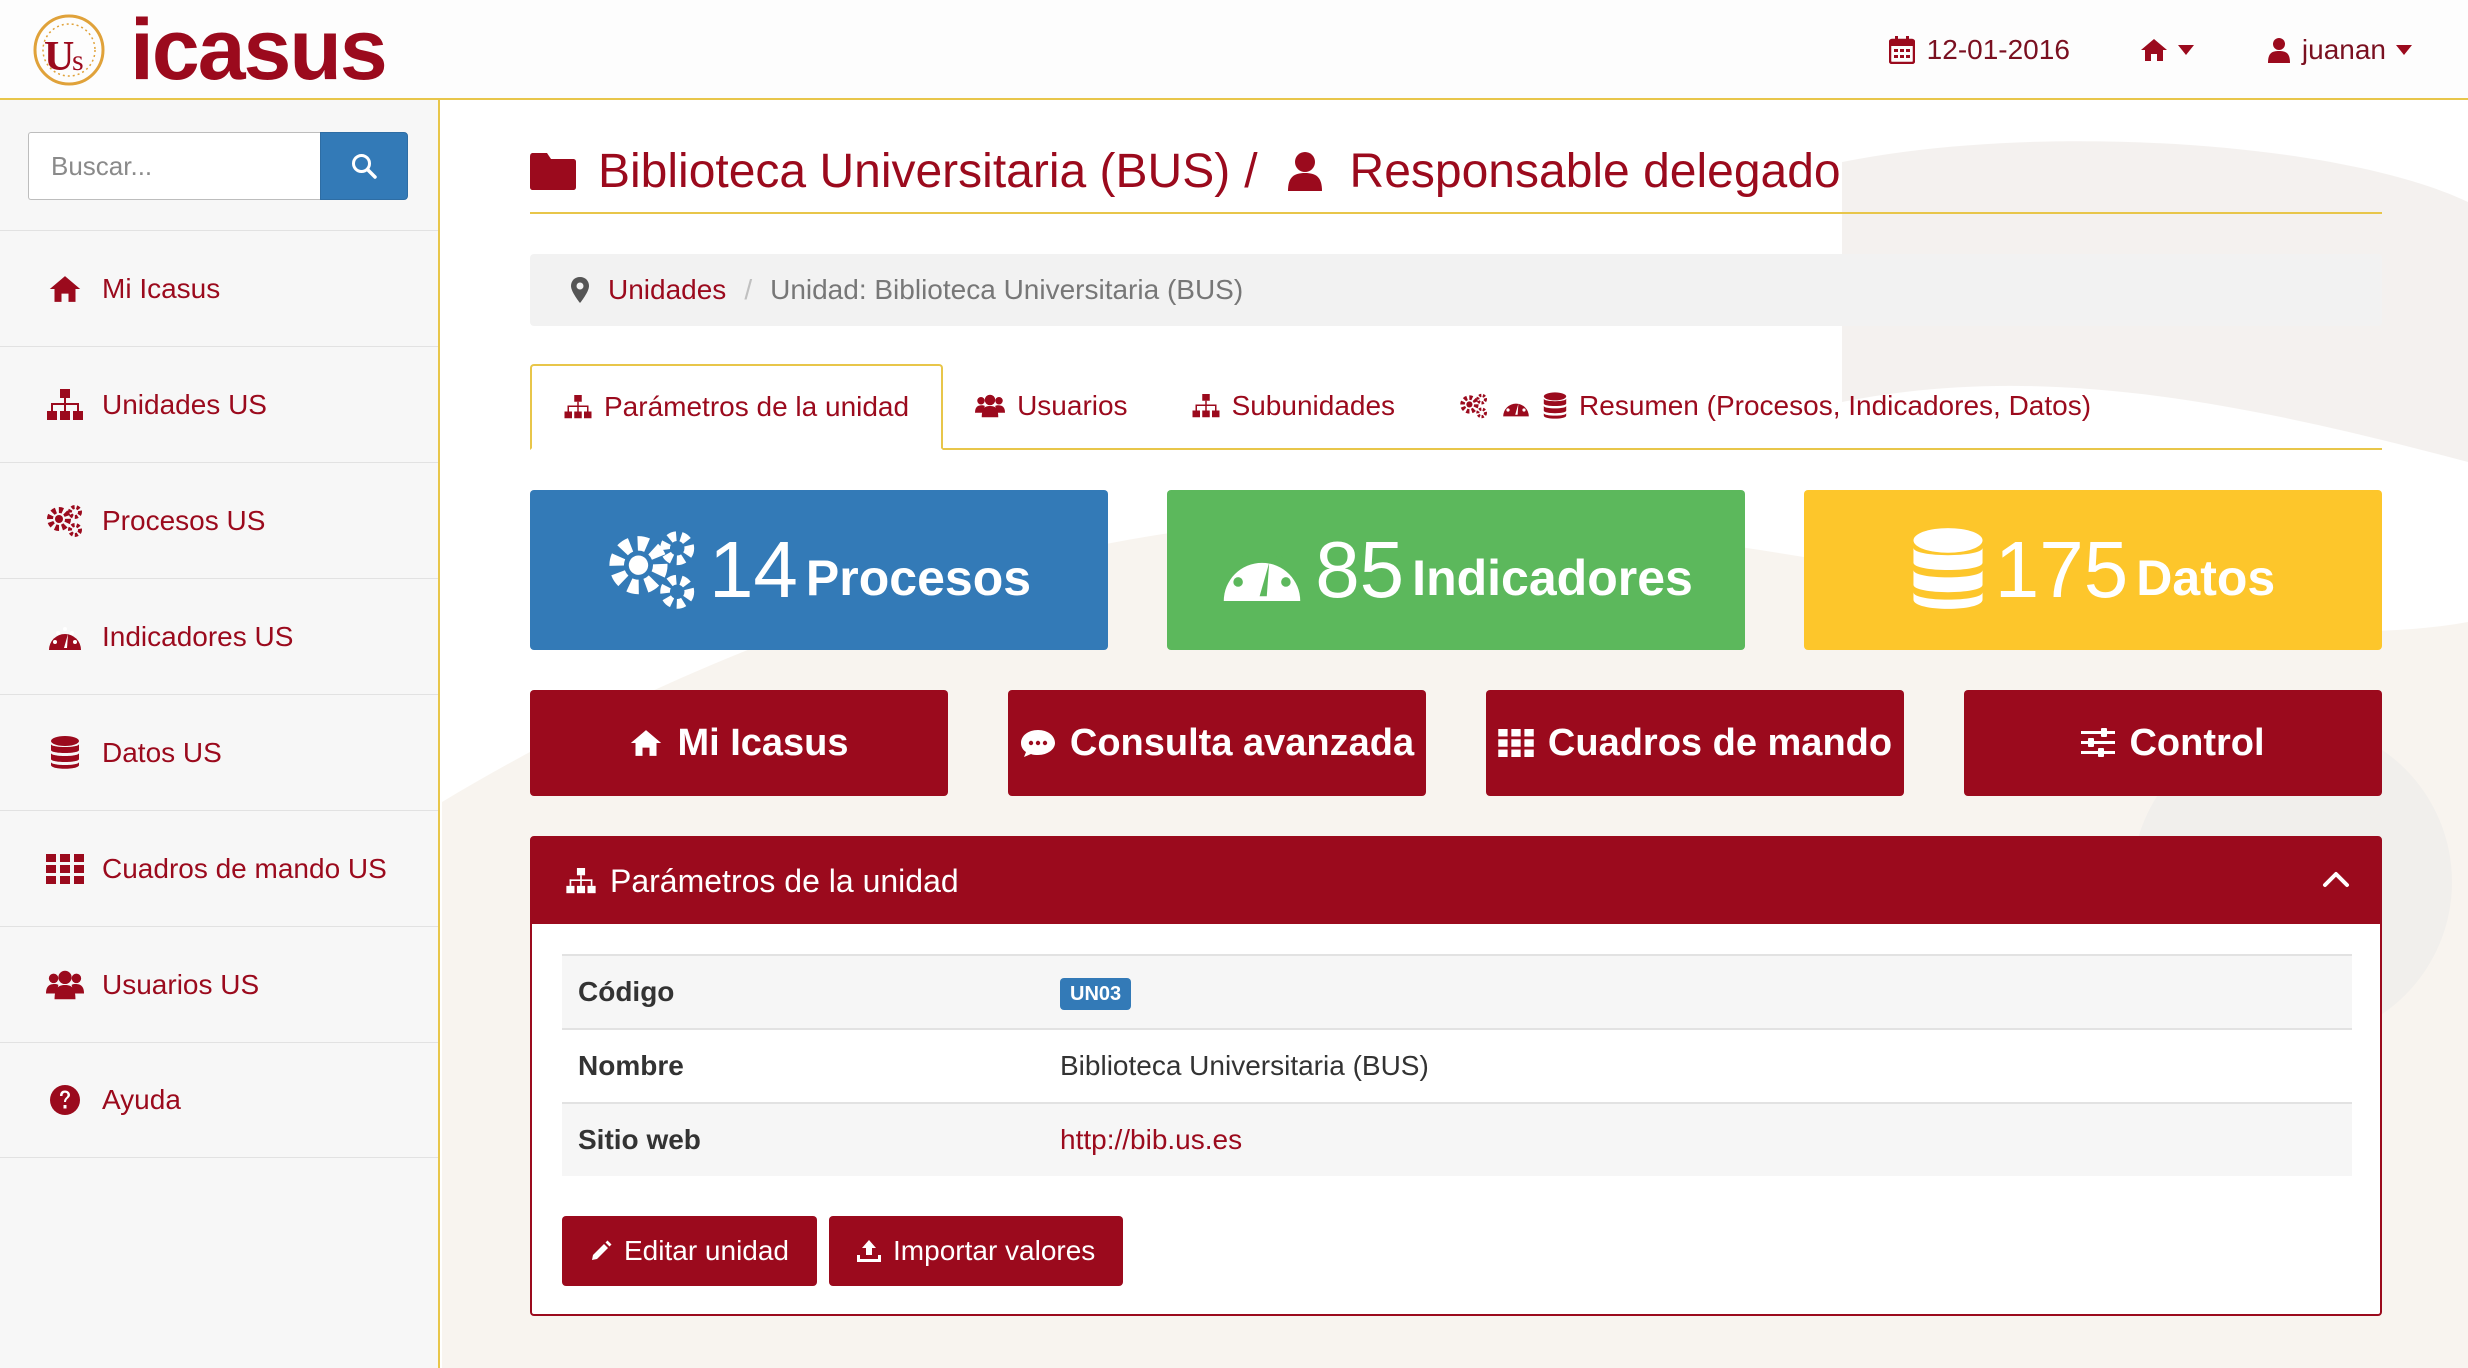  What do you see at coordinates (1151, 1140) in the screenshot?
I see `website-link: http://bib.us.es` at bounding box center [1151, 1140].